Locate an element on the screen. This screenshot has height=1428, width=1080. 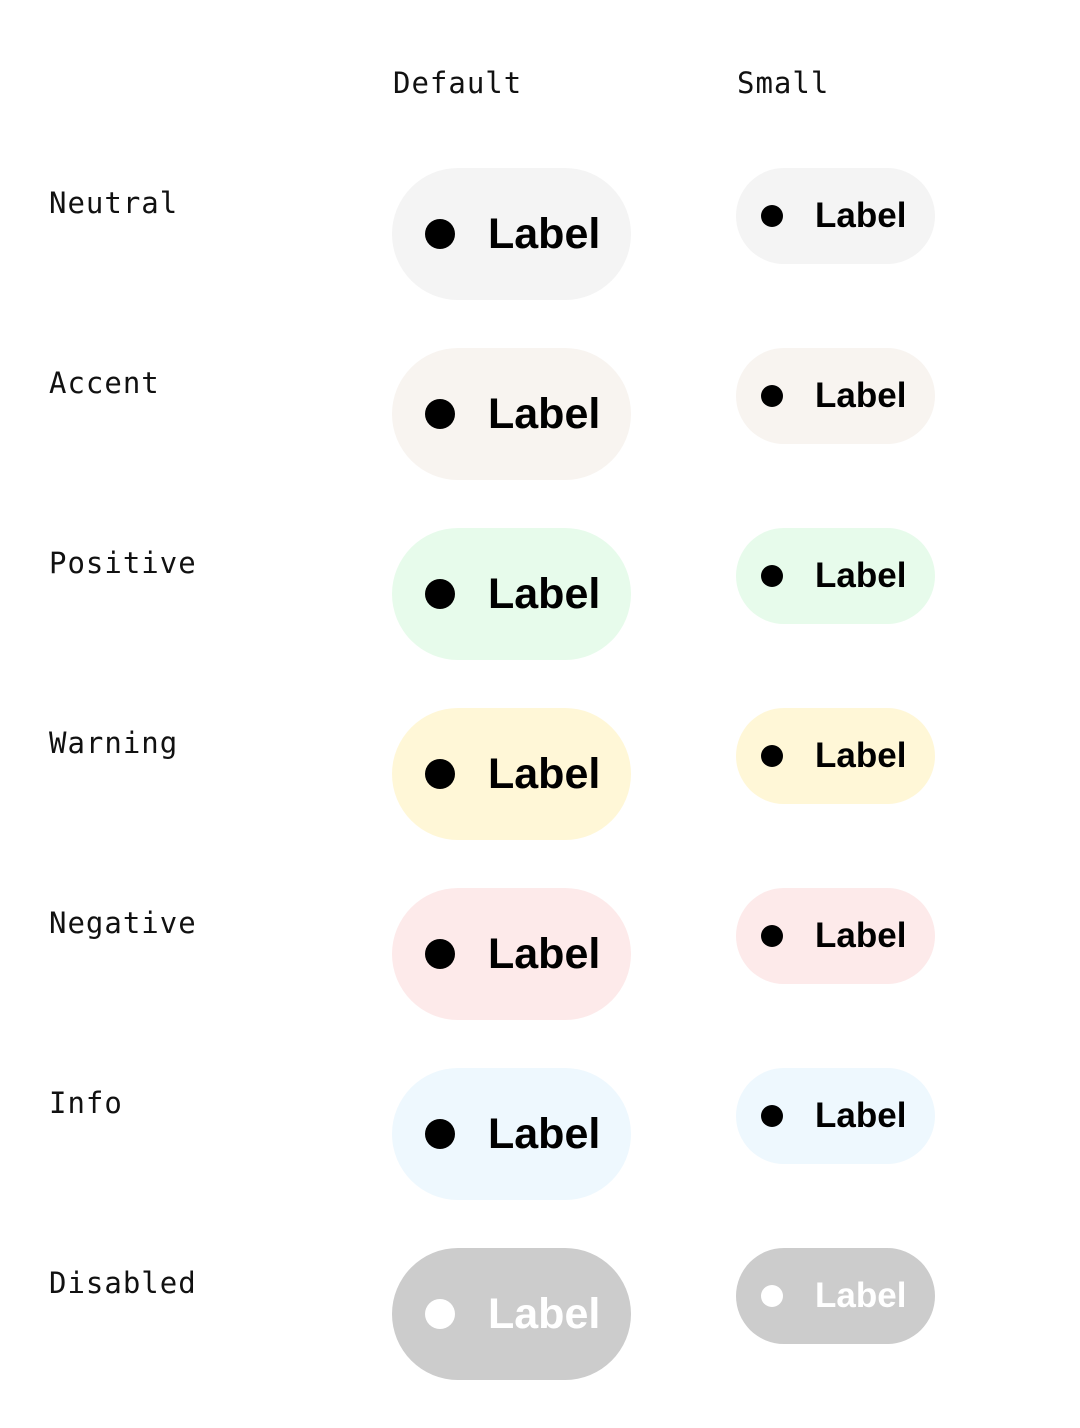
tag-positive-default: Label is located at coordinates (511, 594).